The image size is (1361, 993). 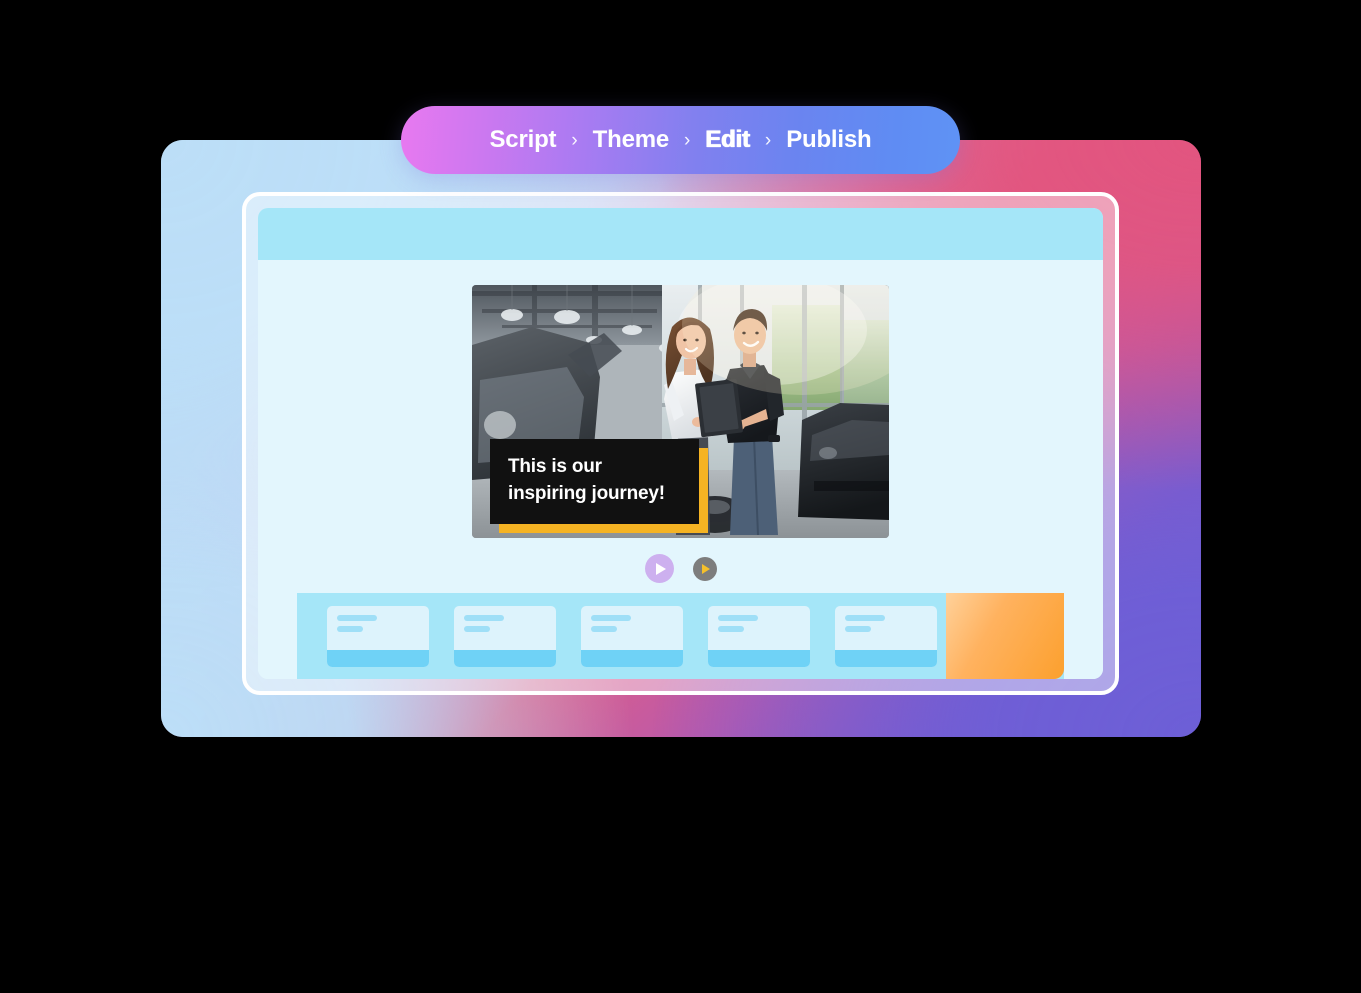 What do you see at coordinates (719, 408) in the screenshot?
I see `tablet-prop` at bounding box center [719, 408].